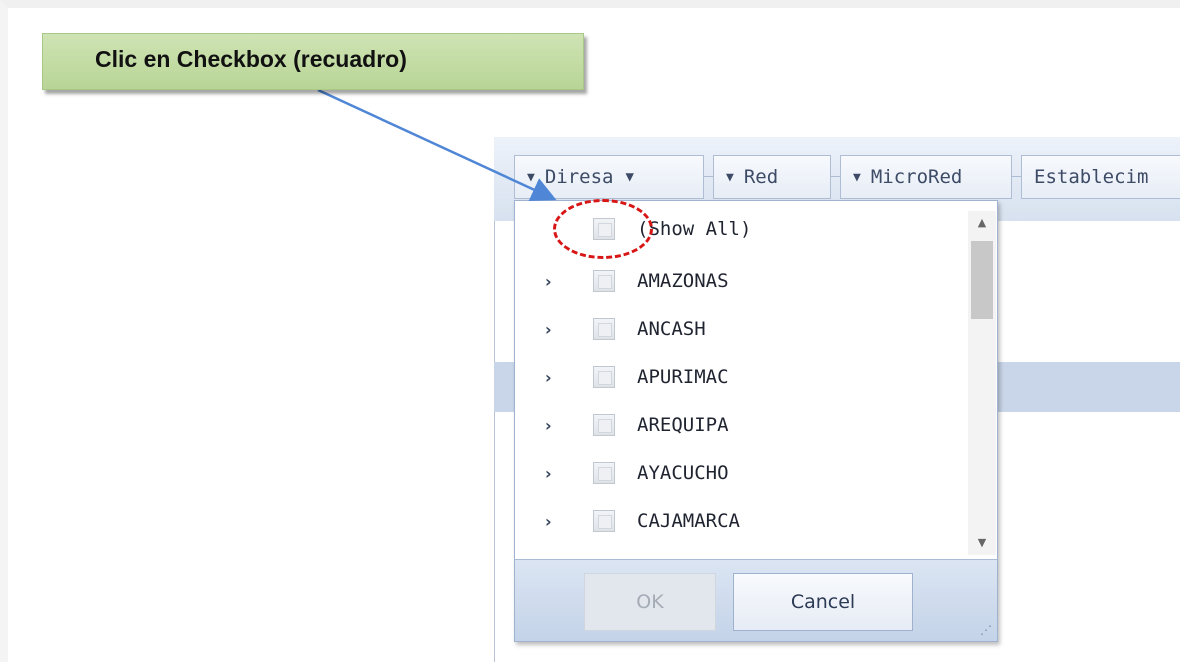  Describe the element at coordinates (741, 281) in the screenshot. I see `list-item: › AMAZONAS` at that location.